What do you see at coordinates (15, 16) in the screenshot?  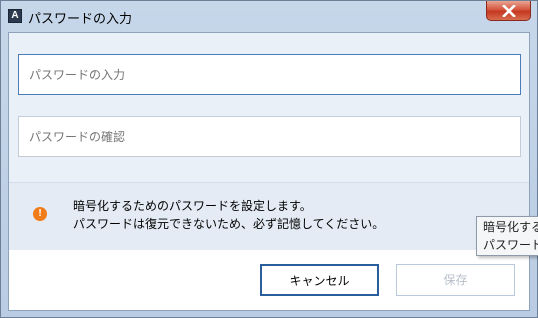 I see `app-icon: A` at bounding box center [15, 16].